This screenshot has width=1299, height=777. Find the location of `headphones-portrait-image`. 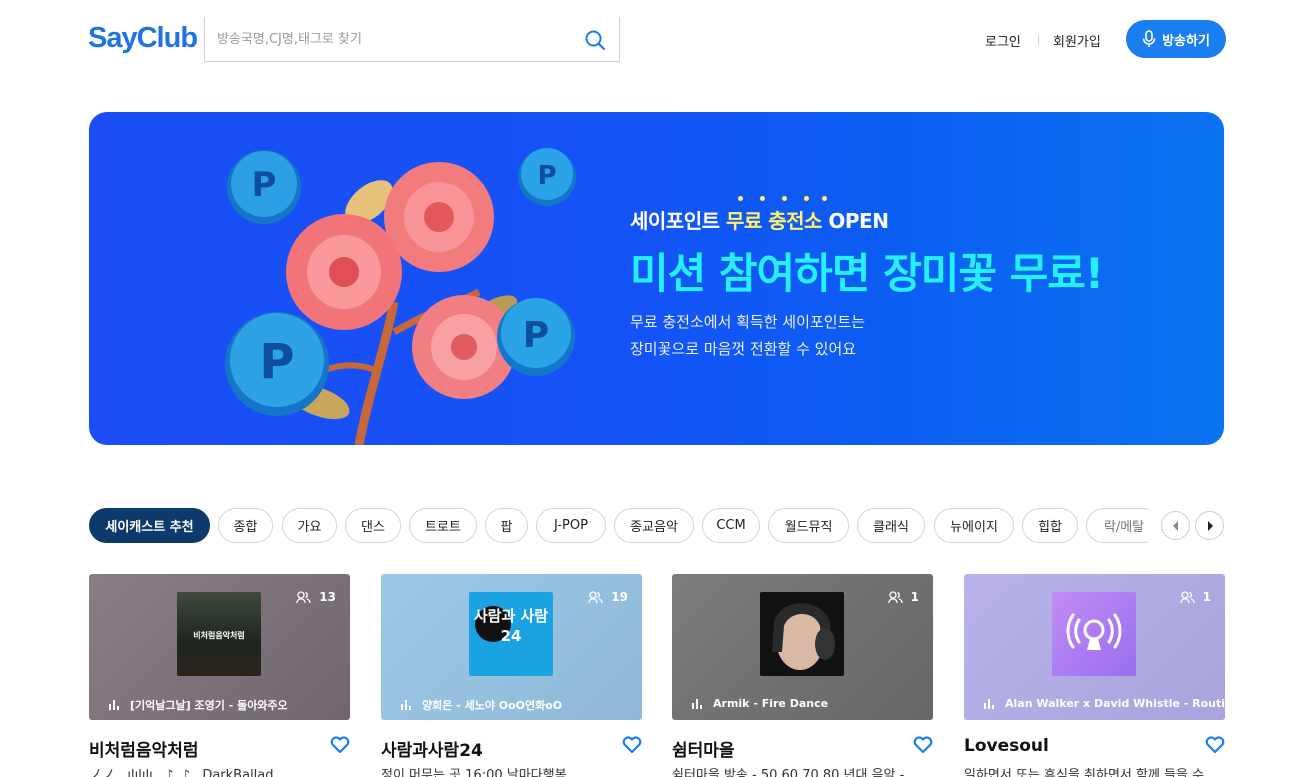

headphones-portrait-image is located at coordinates (802, 634).